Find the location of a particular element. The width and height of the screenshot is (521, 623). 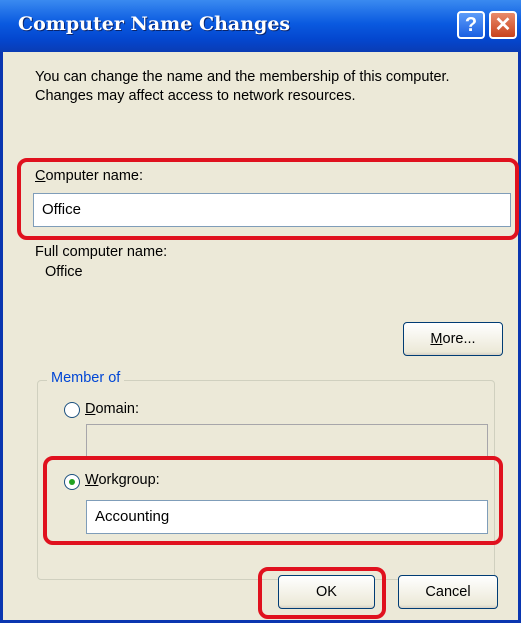

close-icon: ✕ is located at coordinates (503, 25).